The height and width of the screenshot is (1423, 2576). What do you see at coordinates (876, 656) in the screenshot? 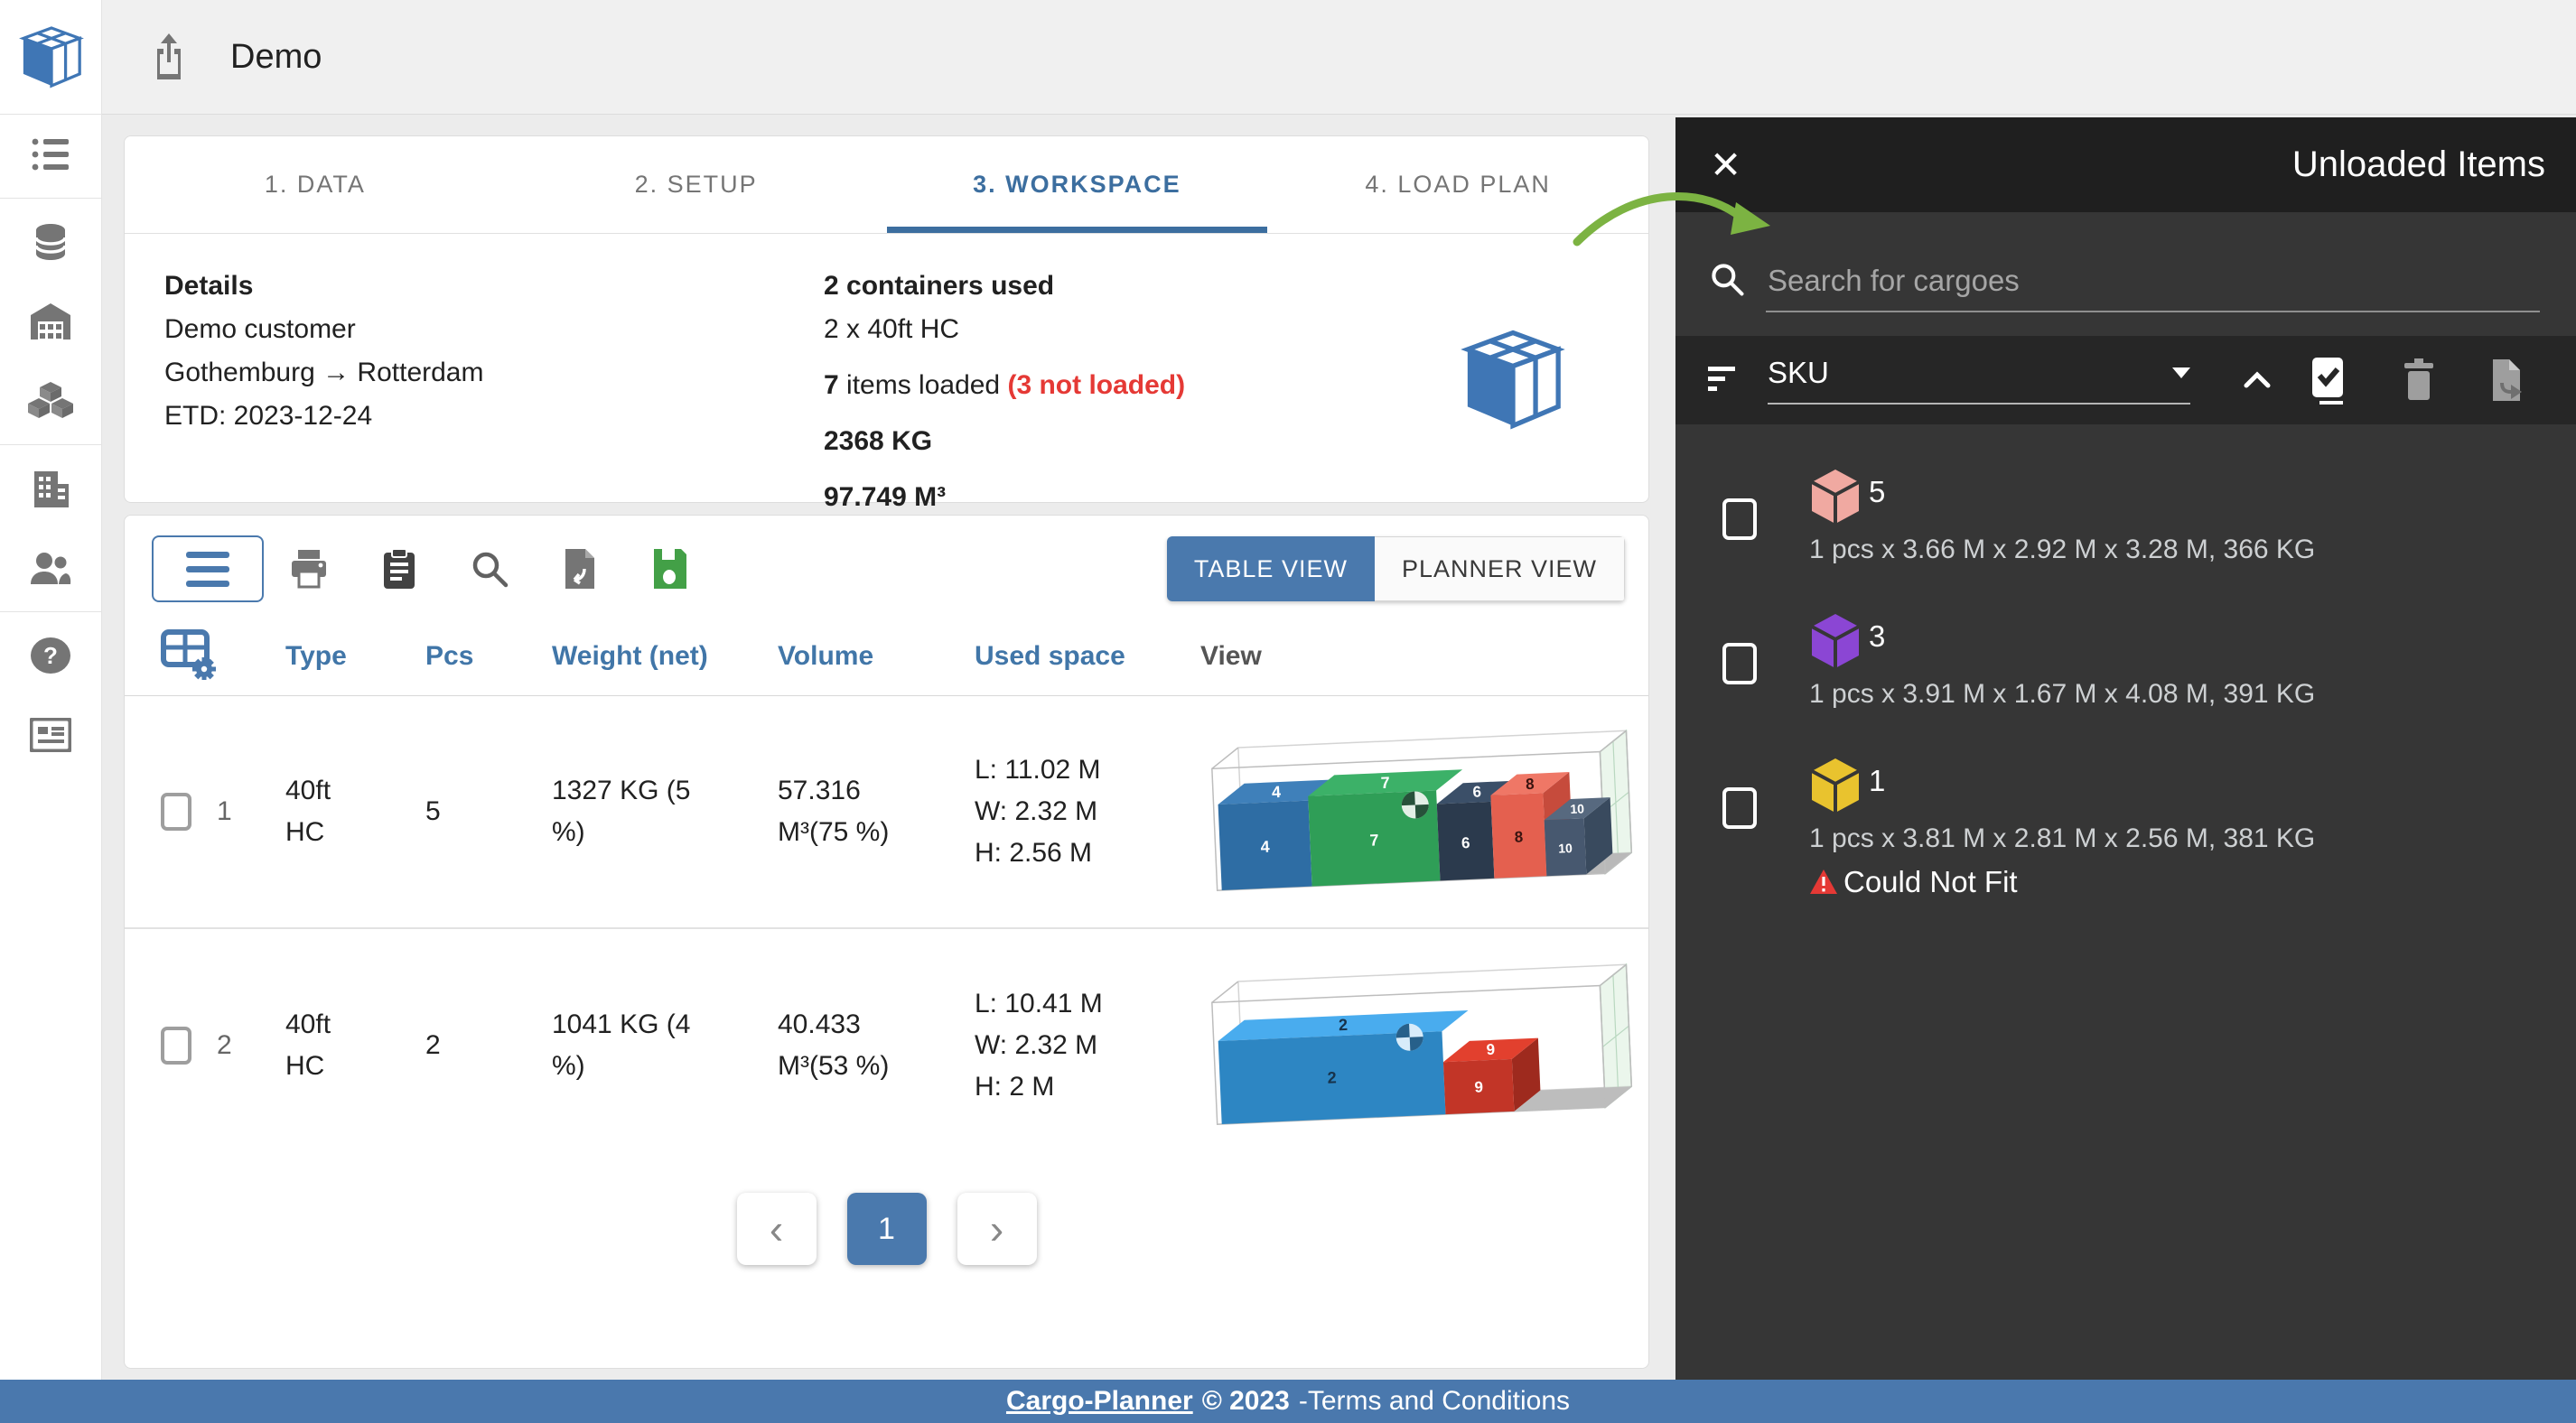
I see `col-volume: Volume` at bounding box center [876, 656].